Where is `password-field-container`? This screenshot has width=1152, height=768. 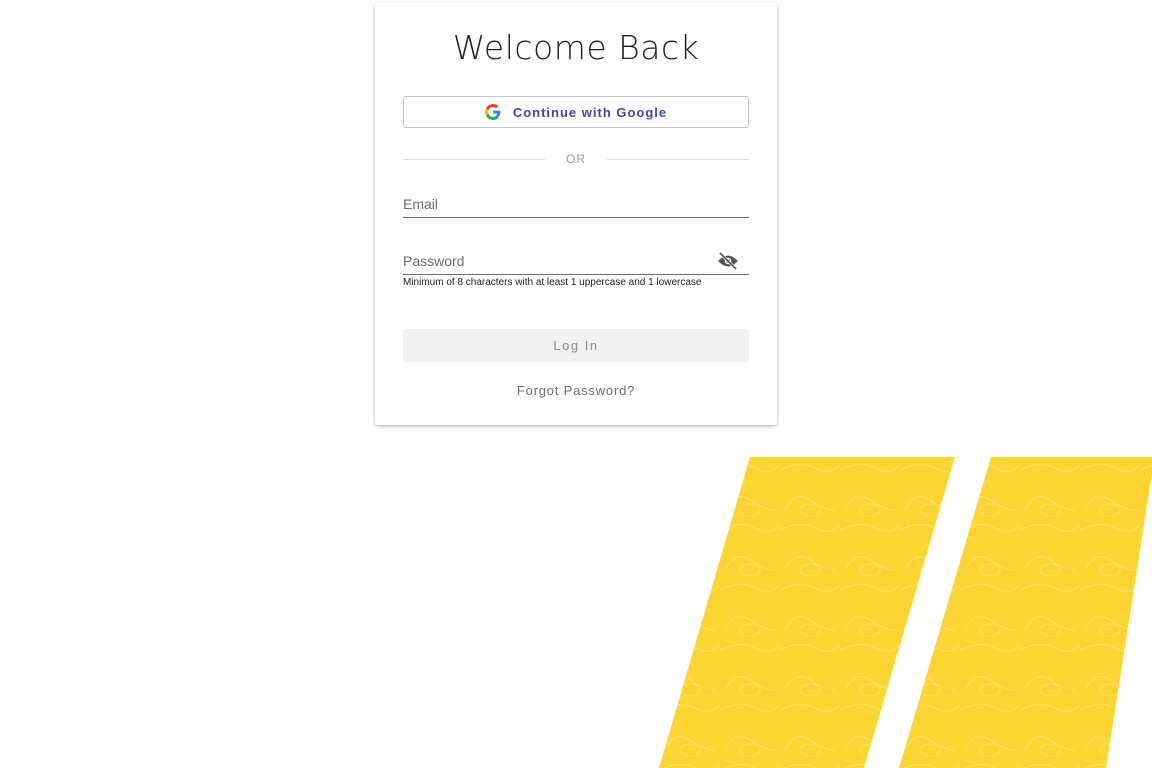
password-field-container is located at coordinates (576, 262).